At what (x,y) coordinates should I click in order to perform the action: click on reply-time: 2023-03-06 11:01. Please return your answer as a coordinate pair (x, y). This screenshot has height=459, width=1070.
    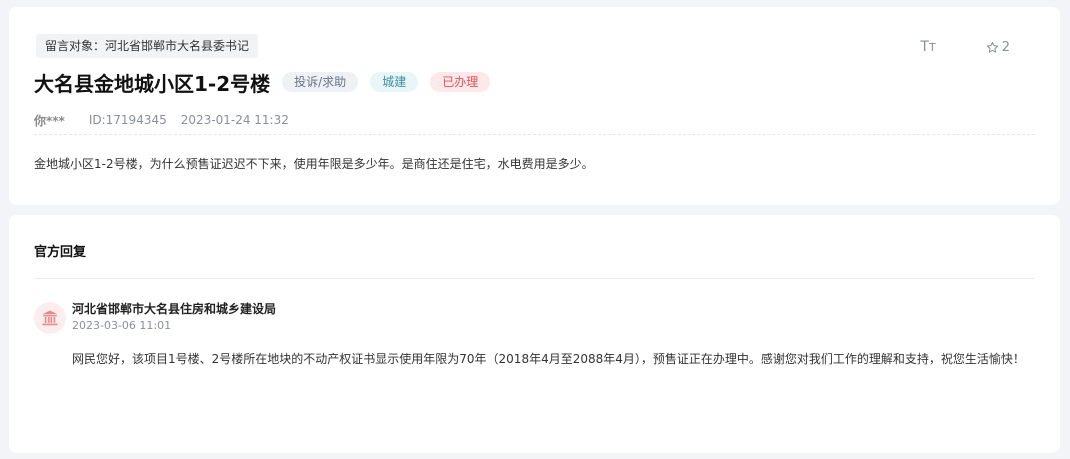
    Looking at the image, I should click on (122, 325).